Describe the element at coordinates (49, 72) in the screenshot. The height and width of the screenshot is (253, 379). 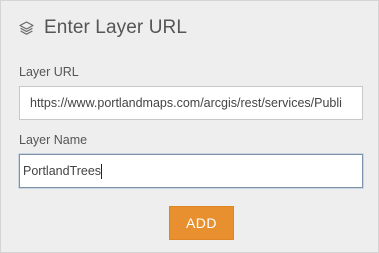
I see `layer-url-label: Layer URL` at that location.